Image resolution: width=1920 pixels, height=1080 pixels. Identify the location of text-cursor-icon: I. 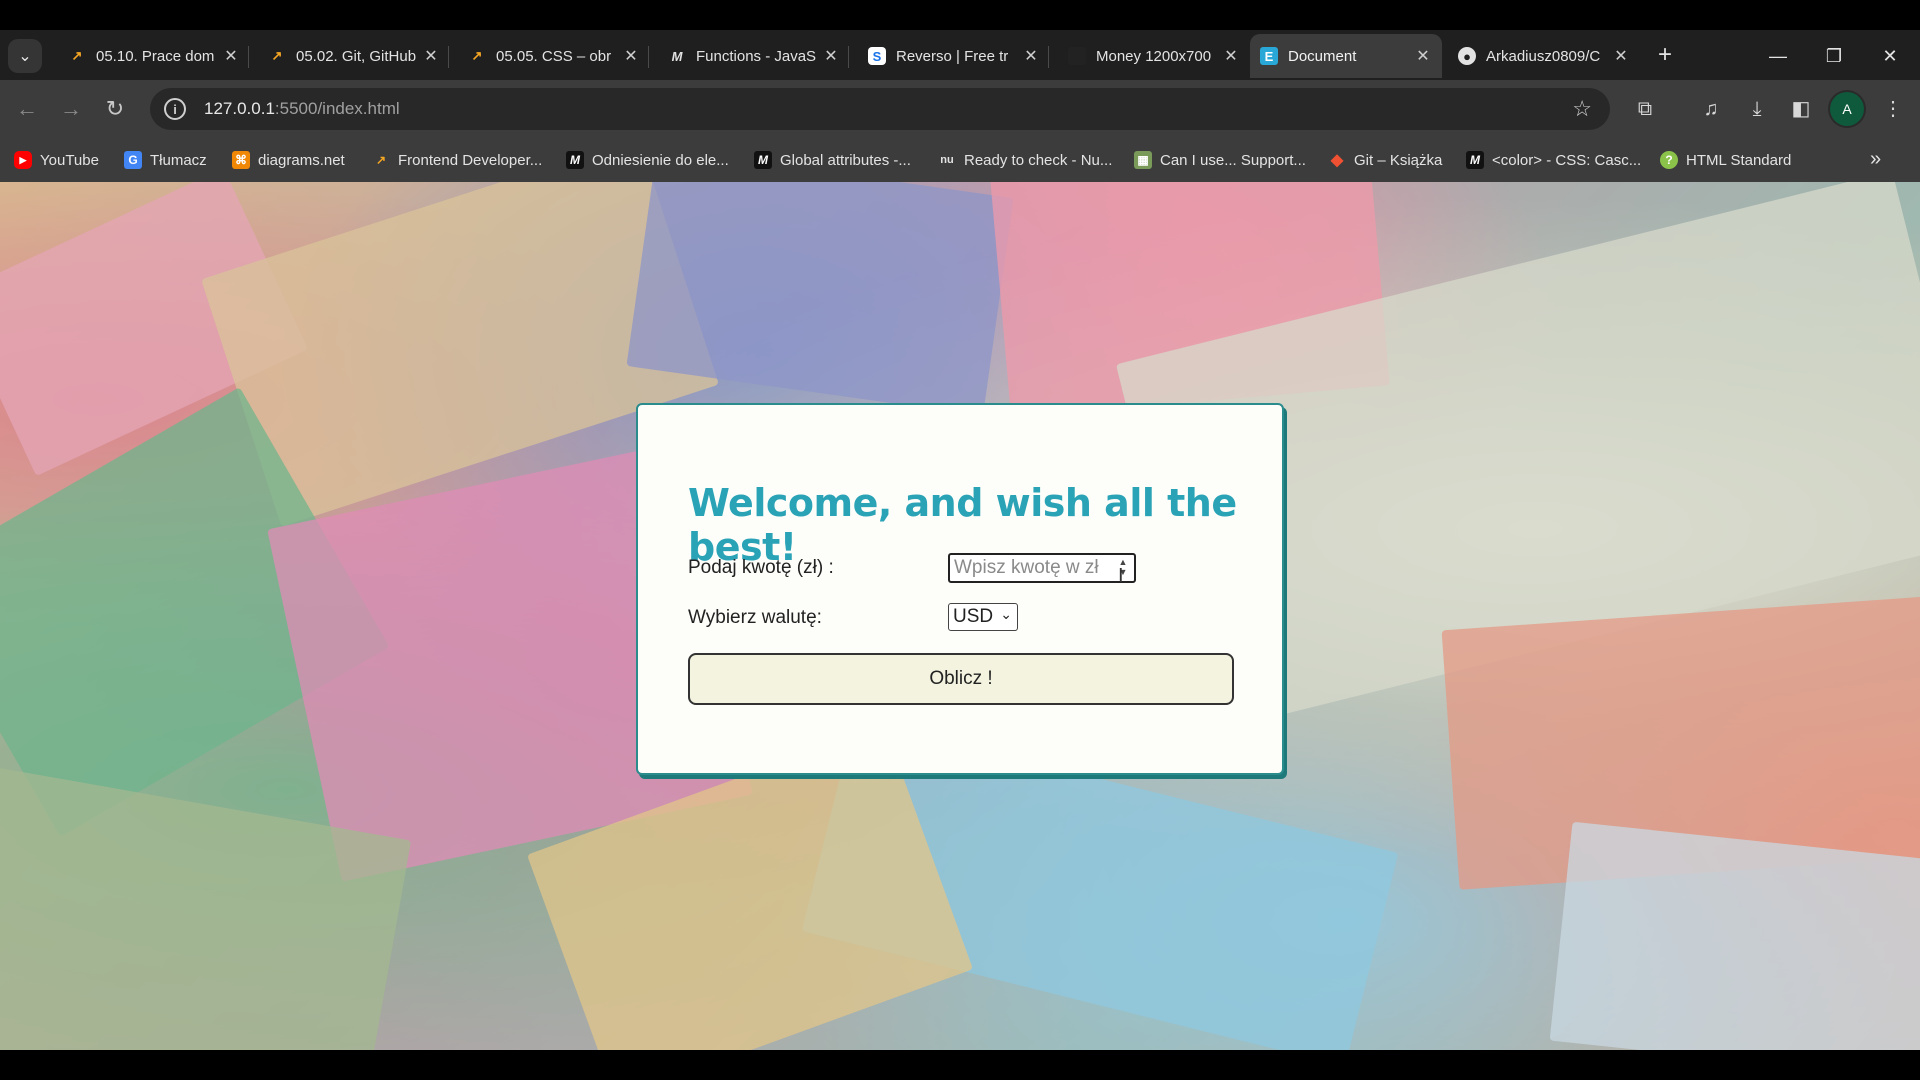
(1121, 576).